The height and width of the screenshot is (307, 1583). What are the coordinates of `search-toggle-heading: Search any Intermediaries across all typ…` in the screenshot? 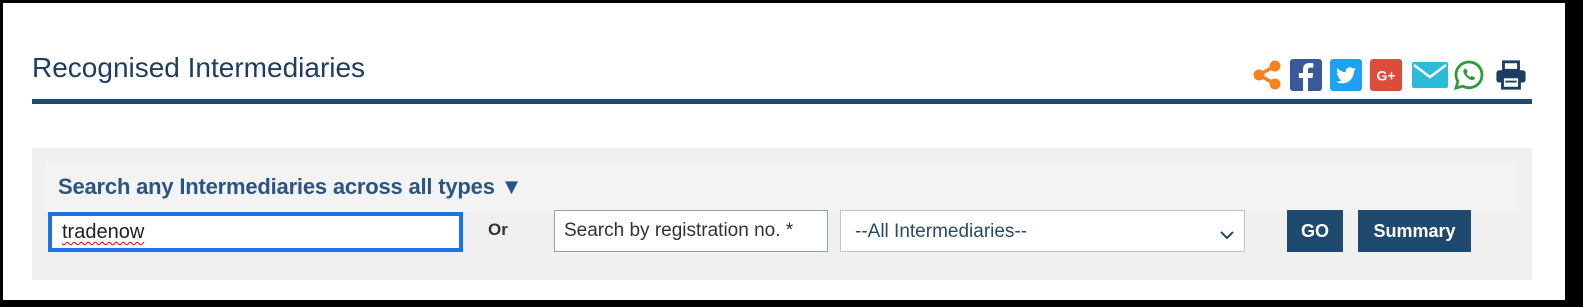 It's located at (290, 187).